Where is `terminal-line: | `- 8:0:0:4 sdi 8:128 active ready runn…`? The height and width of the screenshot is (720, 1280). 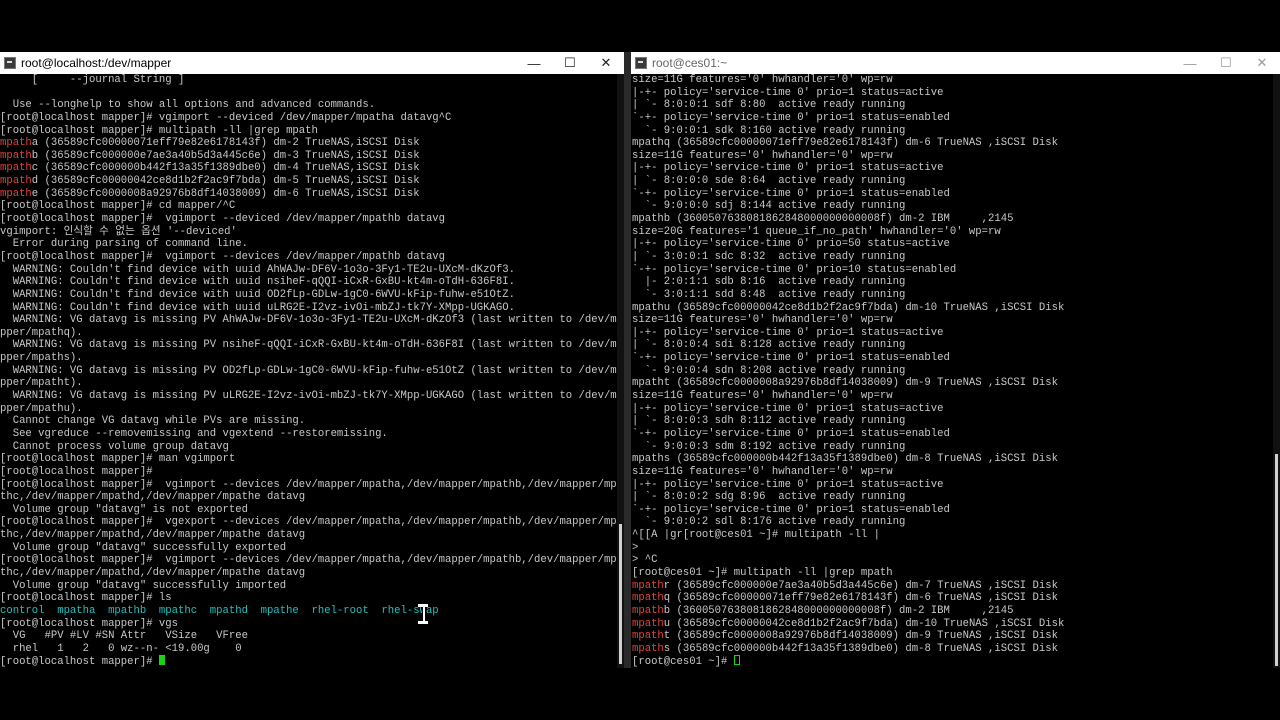
terminal-line: | `- 8:0:0:4 sdi 8:128 active ready runn… is located at coordinates (956, 345).